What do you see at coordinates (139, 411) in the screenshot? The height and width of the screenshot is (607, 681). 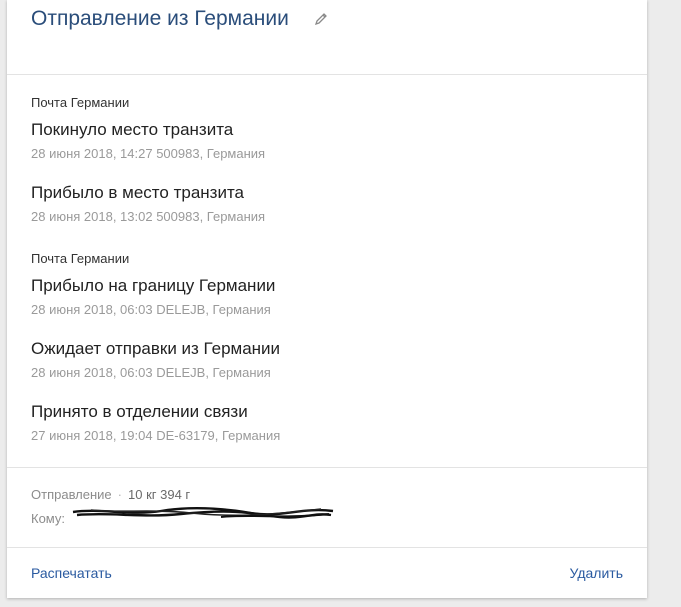 I see `event-status: Принято в отделении связи` at bounding box center [139, 411].